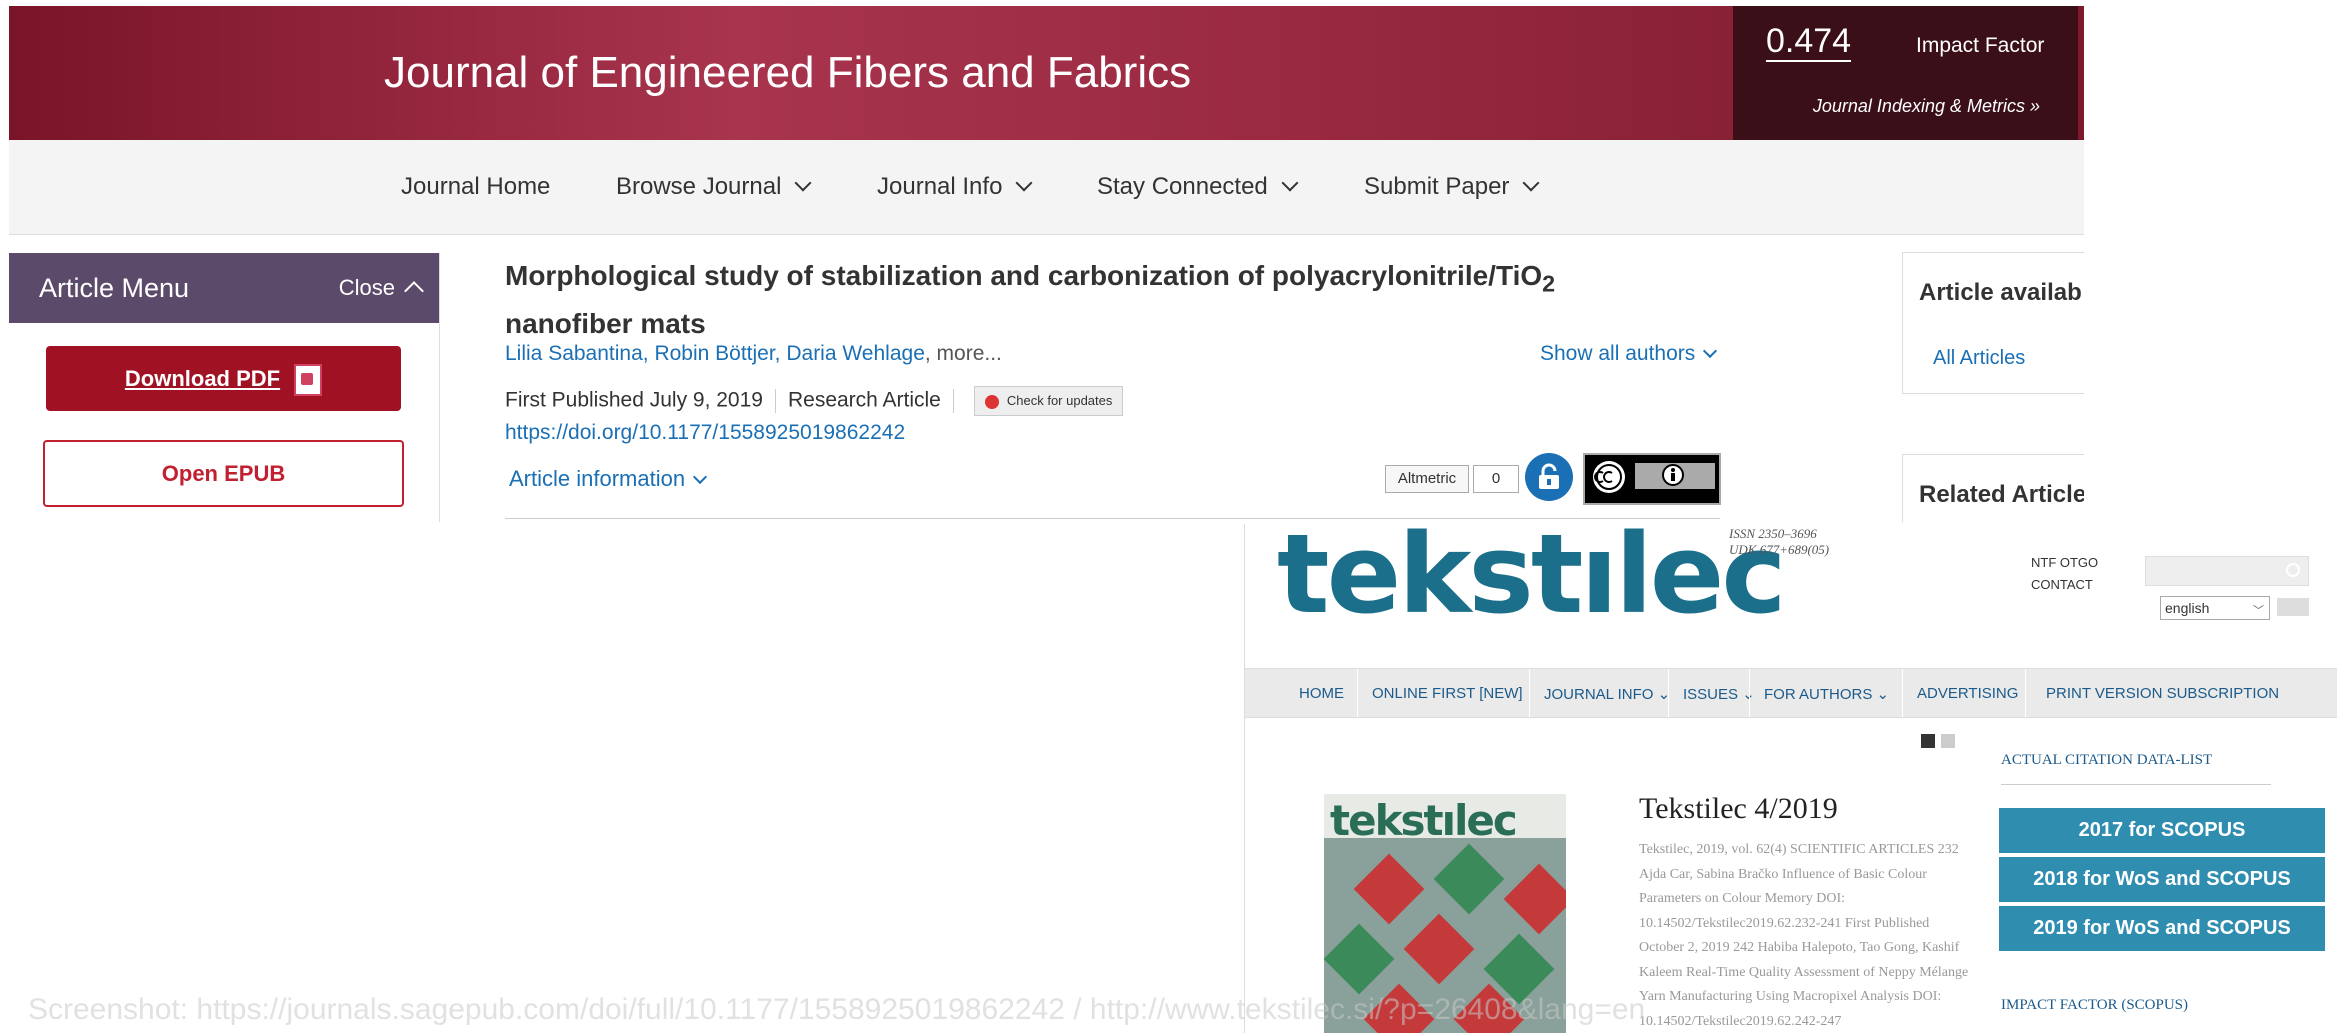 The width and height of the screenshot is (2344, 1033). Describe the element at coordinates (1979, 358) in the screenshot. I see `all-articles-link: All Articles` at that location.